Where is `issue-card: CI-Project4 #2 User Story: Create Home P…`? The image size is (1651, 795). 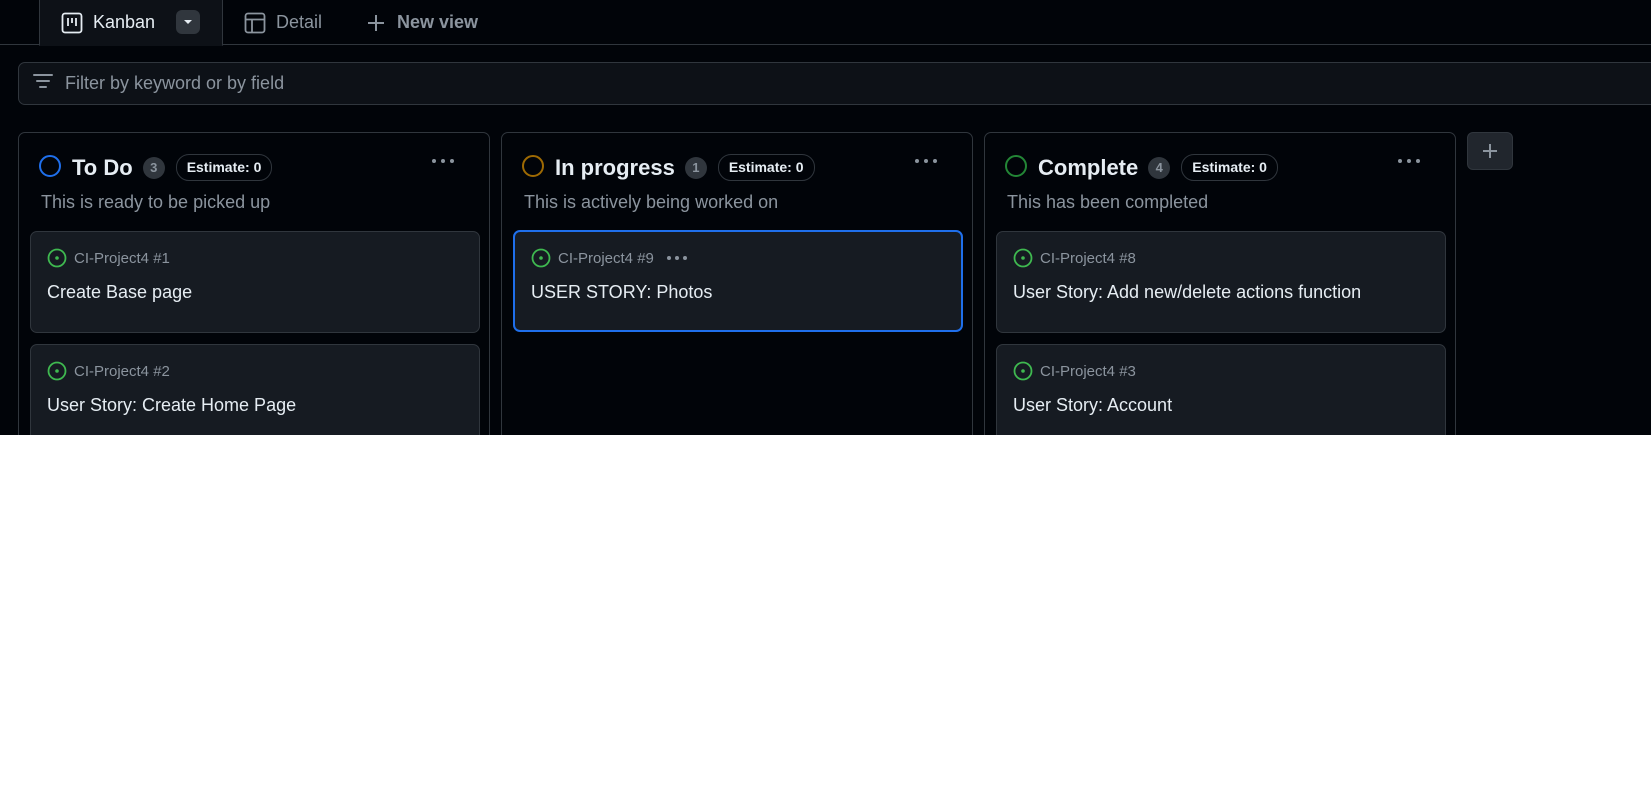 issue-card: CI-Project4 #2 User Story: Create Home P… is located at coordinates (255, 389).